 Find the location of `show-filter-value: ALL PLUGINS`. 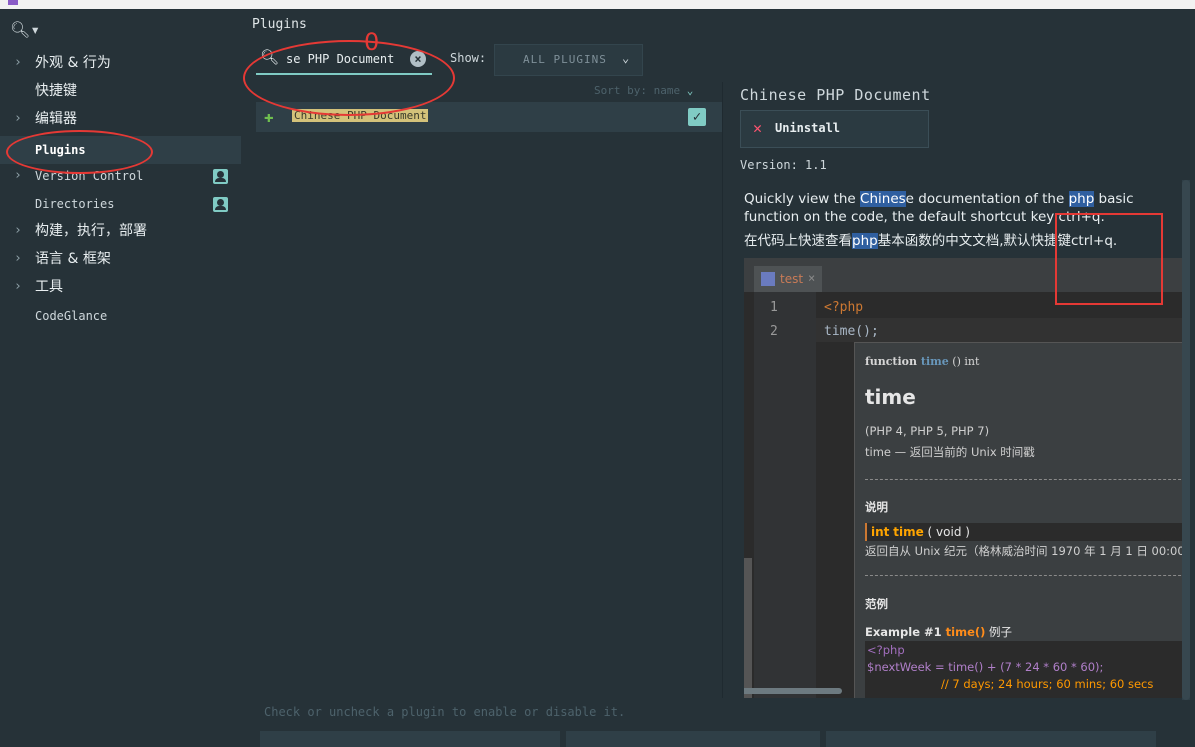

show-filter-value: ALL PLUGINS is located at coordinates (565, 59).